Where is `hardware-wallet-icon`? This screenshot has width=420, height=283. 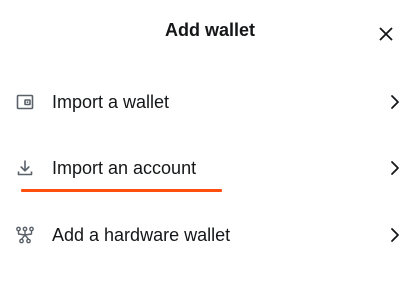 hardware-wallet-icon is located at coordinates (25, 235).